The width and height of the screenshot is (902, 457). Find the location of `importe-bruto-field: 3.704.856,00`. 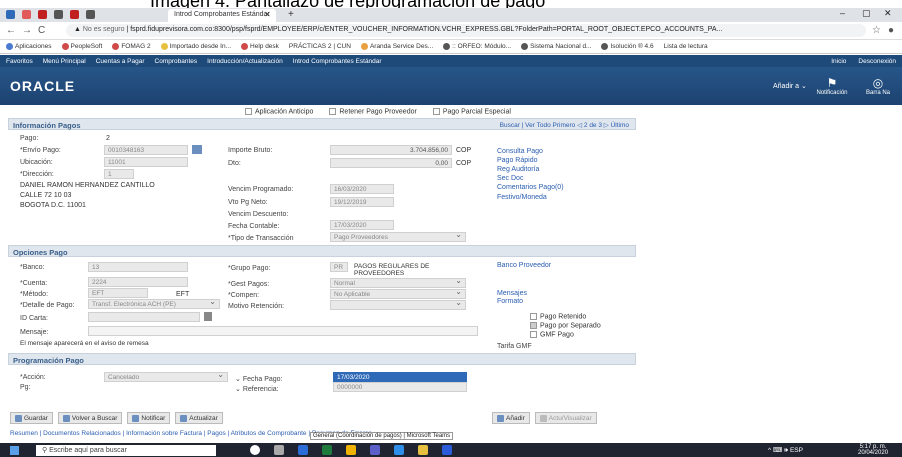

importe-bruto-field: 3.704.856,00 is located at coordinates (391, 150).